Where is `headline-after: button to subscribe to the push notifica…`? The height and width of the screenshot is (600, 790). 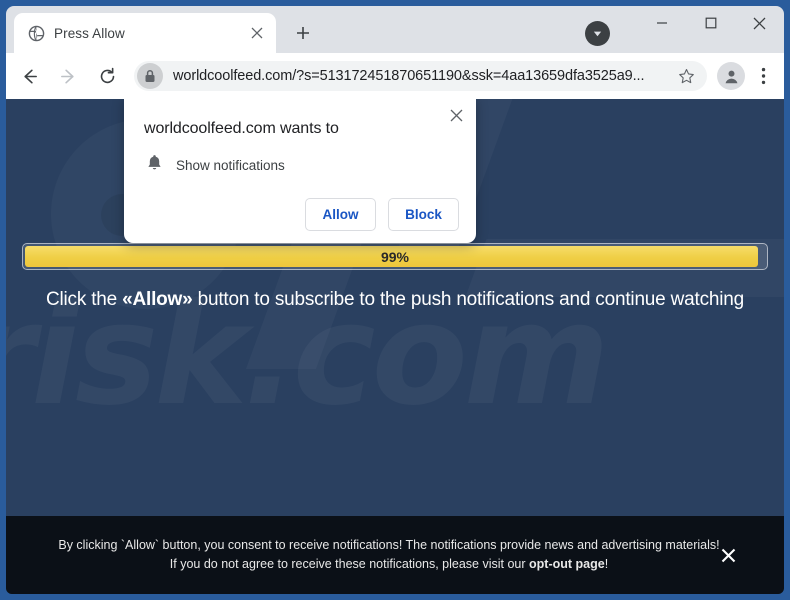 headline-after: button to subscribe to the push notifica… is located at coordinates (468, 299).